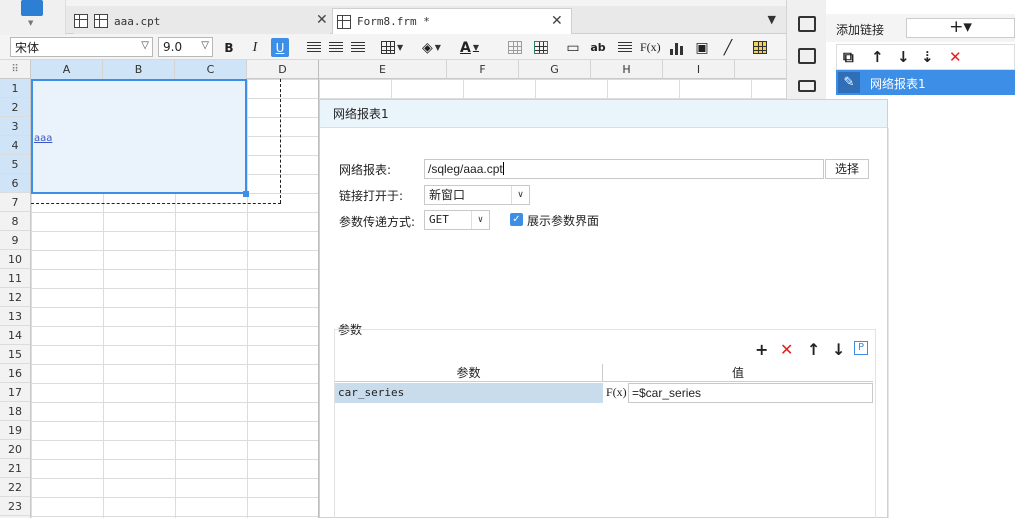 The image size is (1015, 518). Describe the element at coordinates (457, 220) in the screenshot. I see `pass-method-select: GET ∨` at that location.